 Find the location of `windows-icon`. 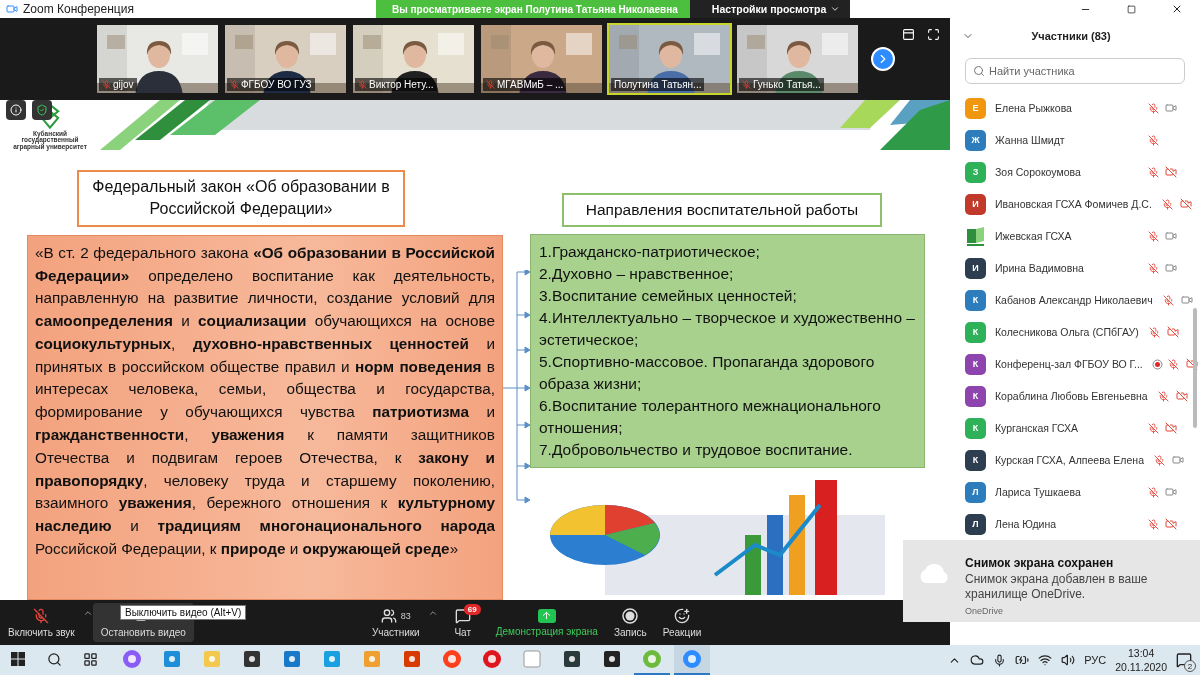

windows-icon is located at coordinates (18, 659).